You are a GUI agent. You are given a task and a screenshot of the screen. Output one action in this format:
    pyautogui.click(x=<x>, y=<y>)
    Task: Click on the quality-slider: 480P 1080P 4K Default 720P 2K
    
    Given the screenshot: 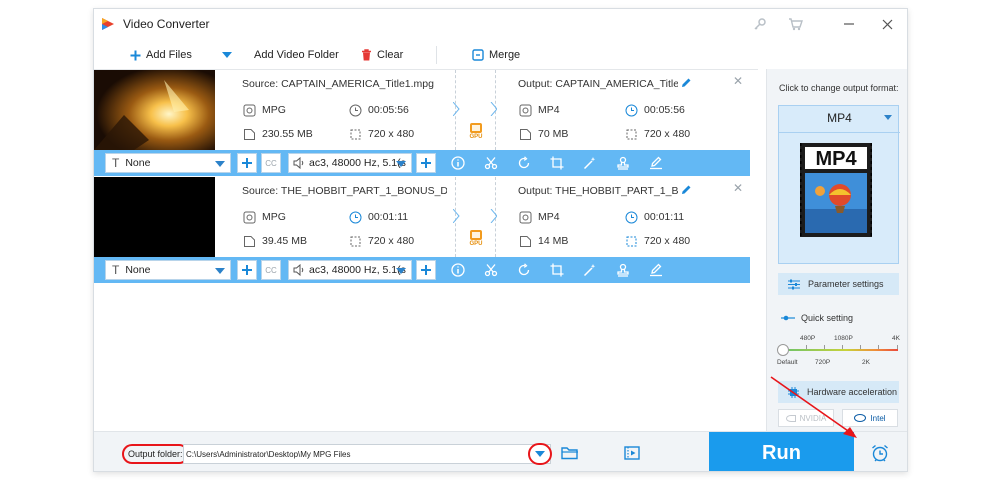 What is the action you would take?
    pyautogui.click(x=838, y=353)
    